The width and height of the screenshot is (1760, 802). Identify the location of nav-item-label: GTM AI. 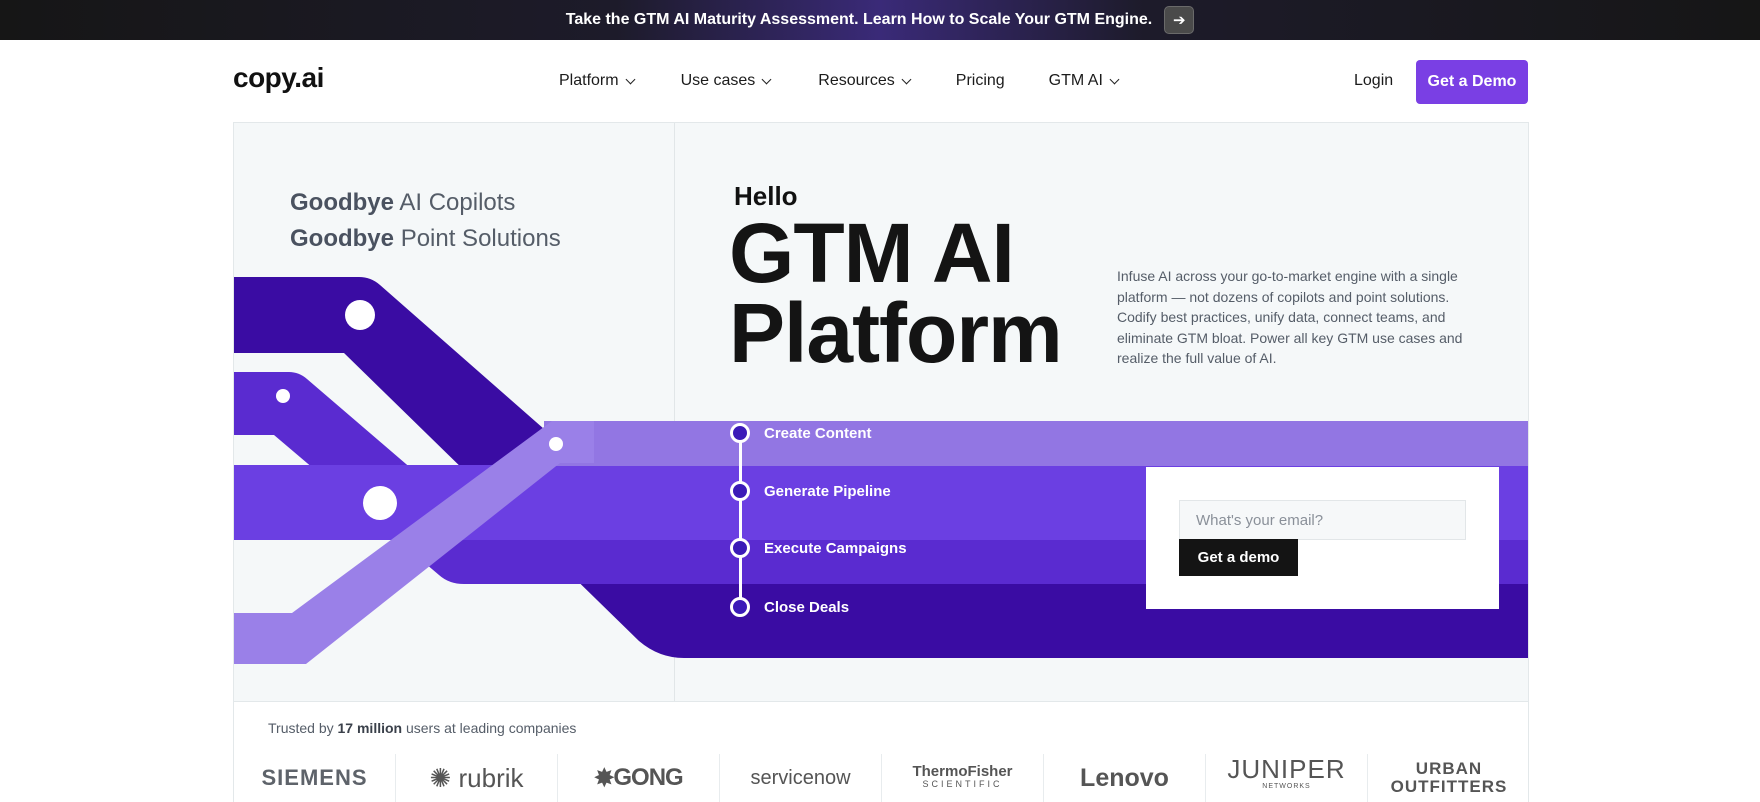
(1075, 80).